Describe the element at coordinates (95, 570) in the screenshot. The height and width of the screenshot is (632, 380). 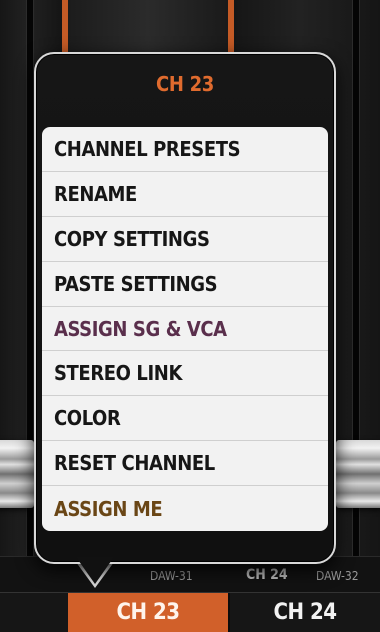
I see `popup-pointer-inner` at that location.